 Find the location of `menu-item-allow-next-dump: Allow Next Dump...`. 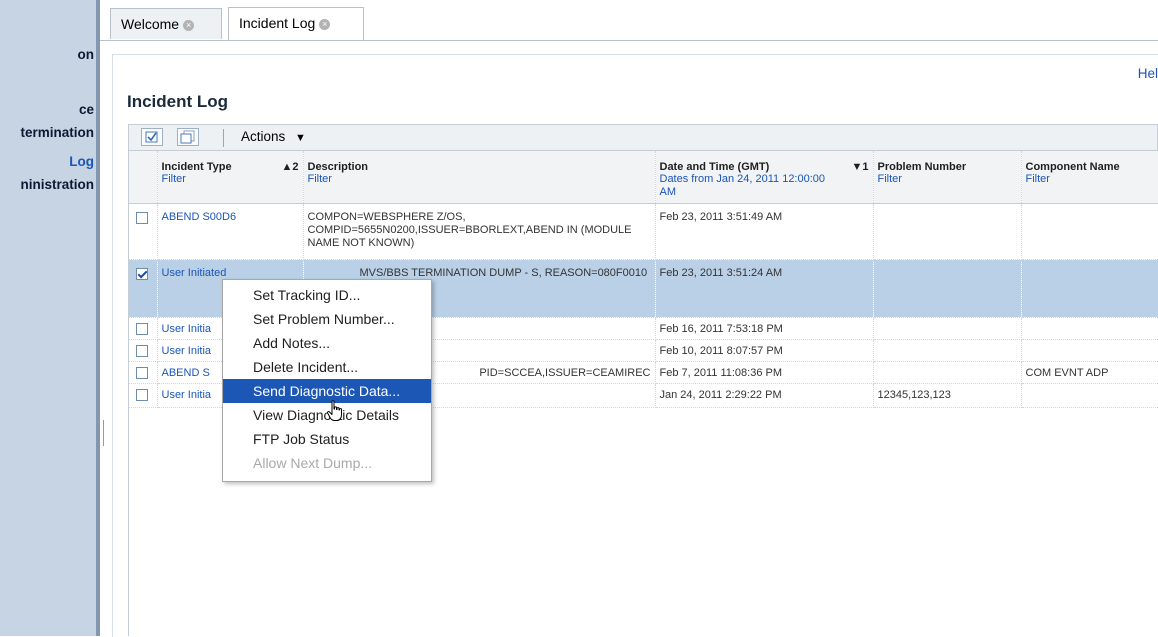

menu-item-allow-next-dump: Allow Next Dump... is located at coordinates (313, 463).